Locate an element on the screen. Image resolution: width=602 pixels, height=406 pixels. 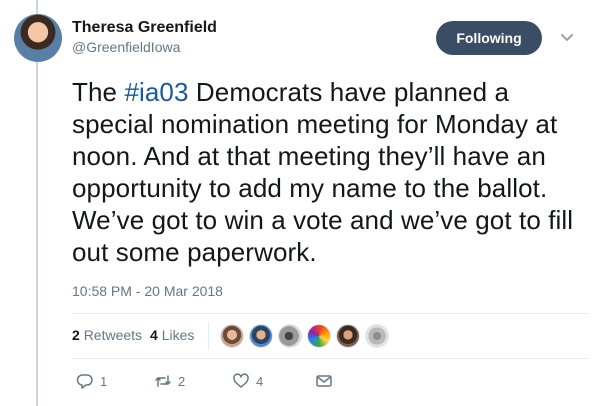
display-name: Theresa Greenfield is located at coordinates (144, 28).